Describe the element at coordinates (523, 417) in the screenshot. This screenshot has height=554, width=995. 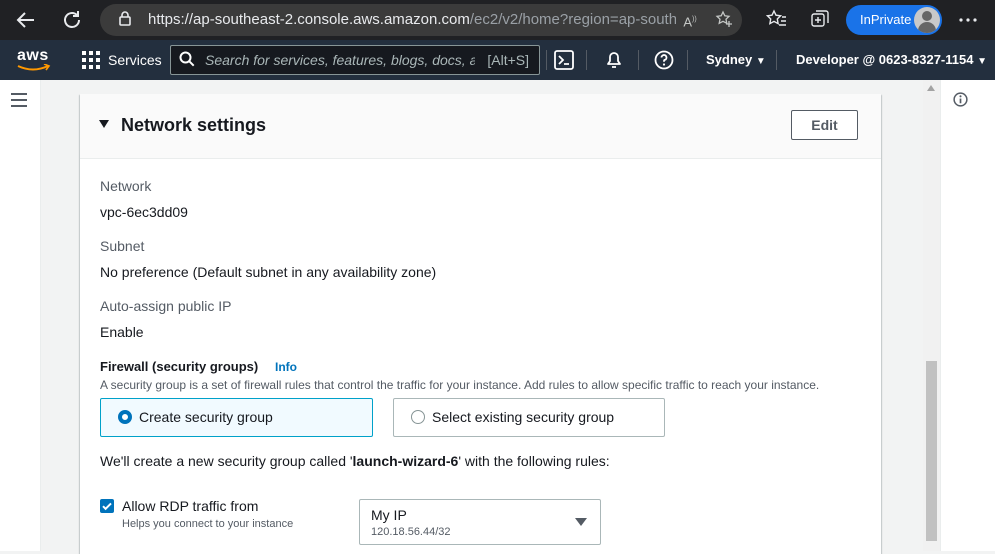
I see `select-existing-security-group-label: Select existing security group` at that location.